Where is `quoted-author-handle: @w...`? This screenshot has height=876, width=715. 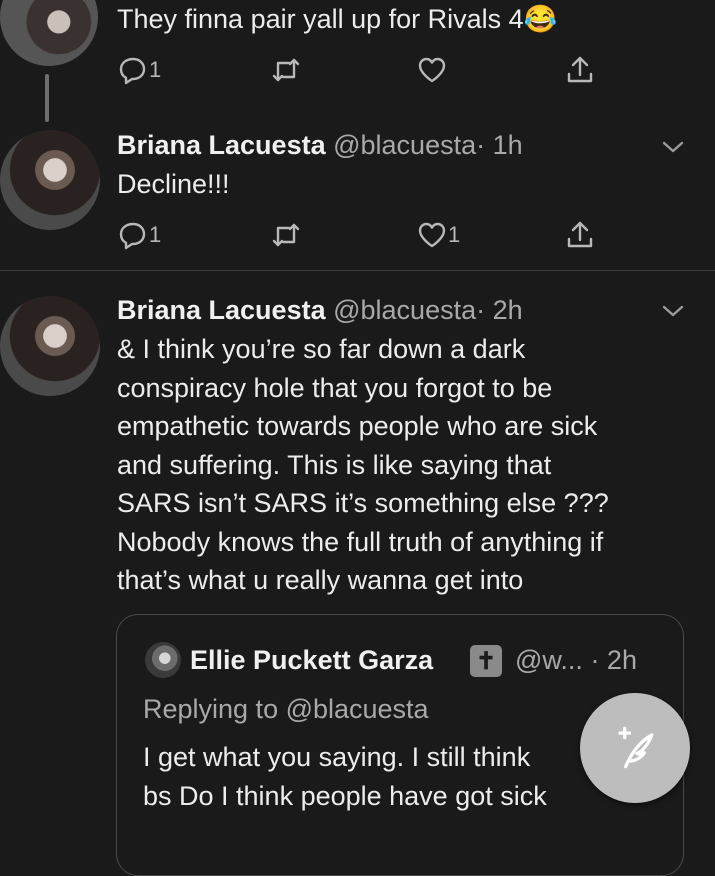 quoted-author-handle: @w... is located at coordinates (549, 660).